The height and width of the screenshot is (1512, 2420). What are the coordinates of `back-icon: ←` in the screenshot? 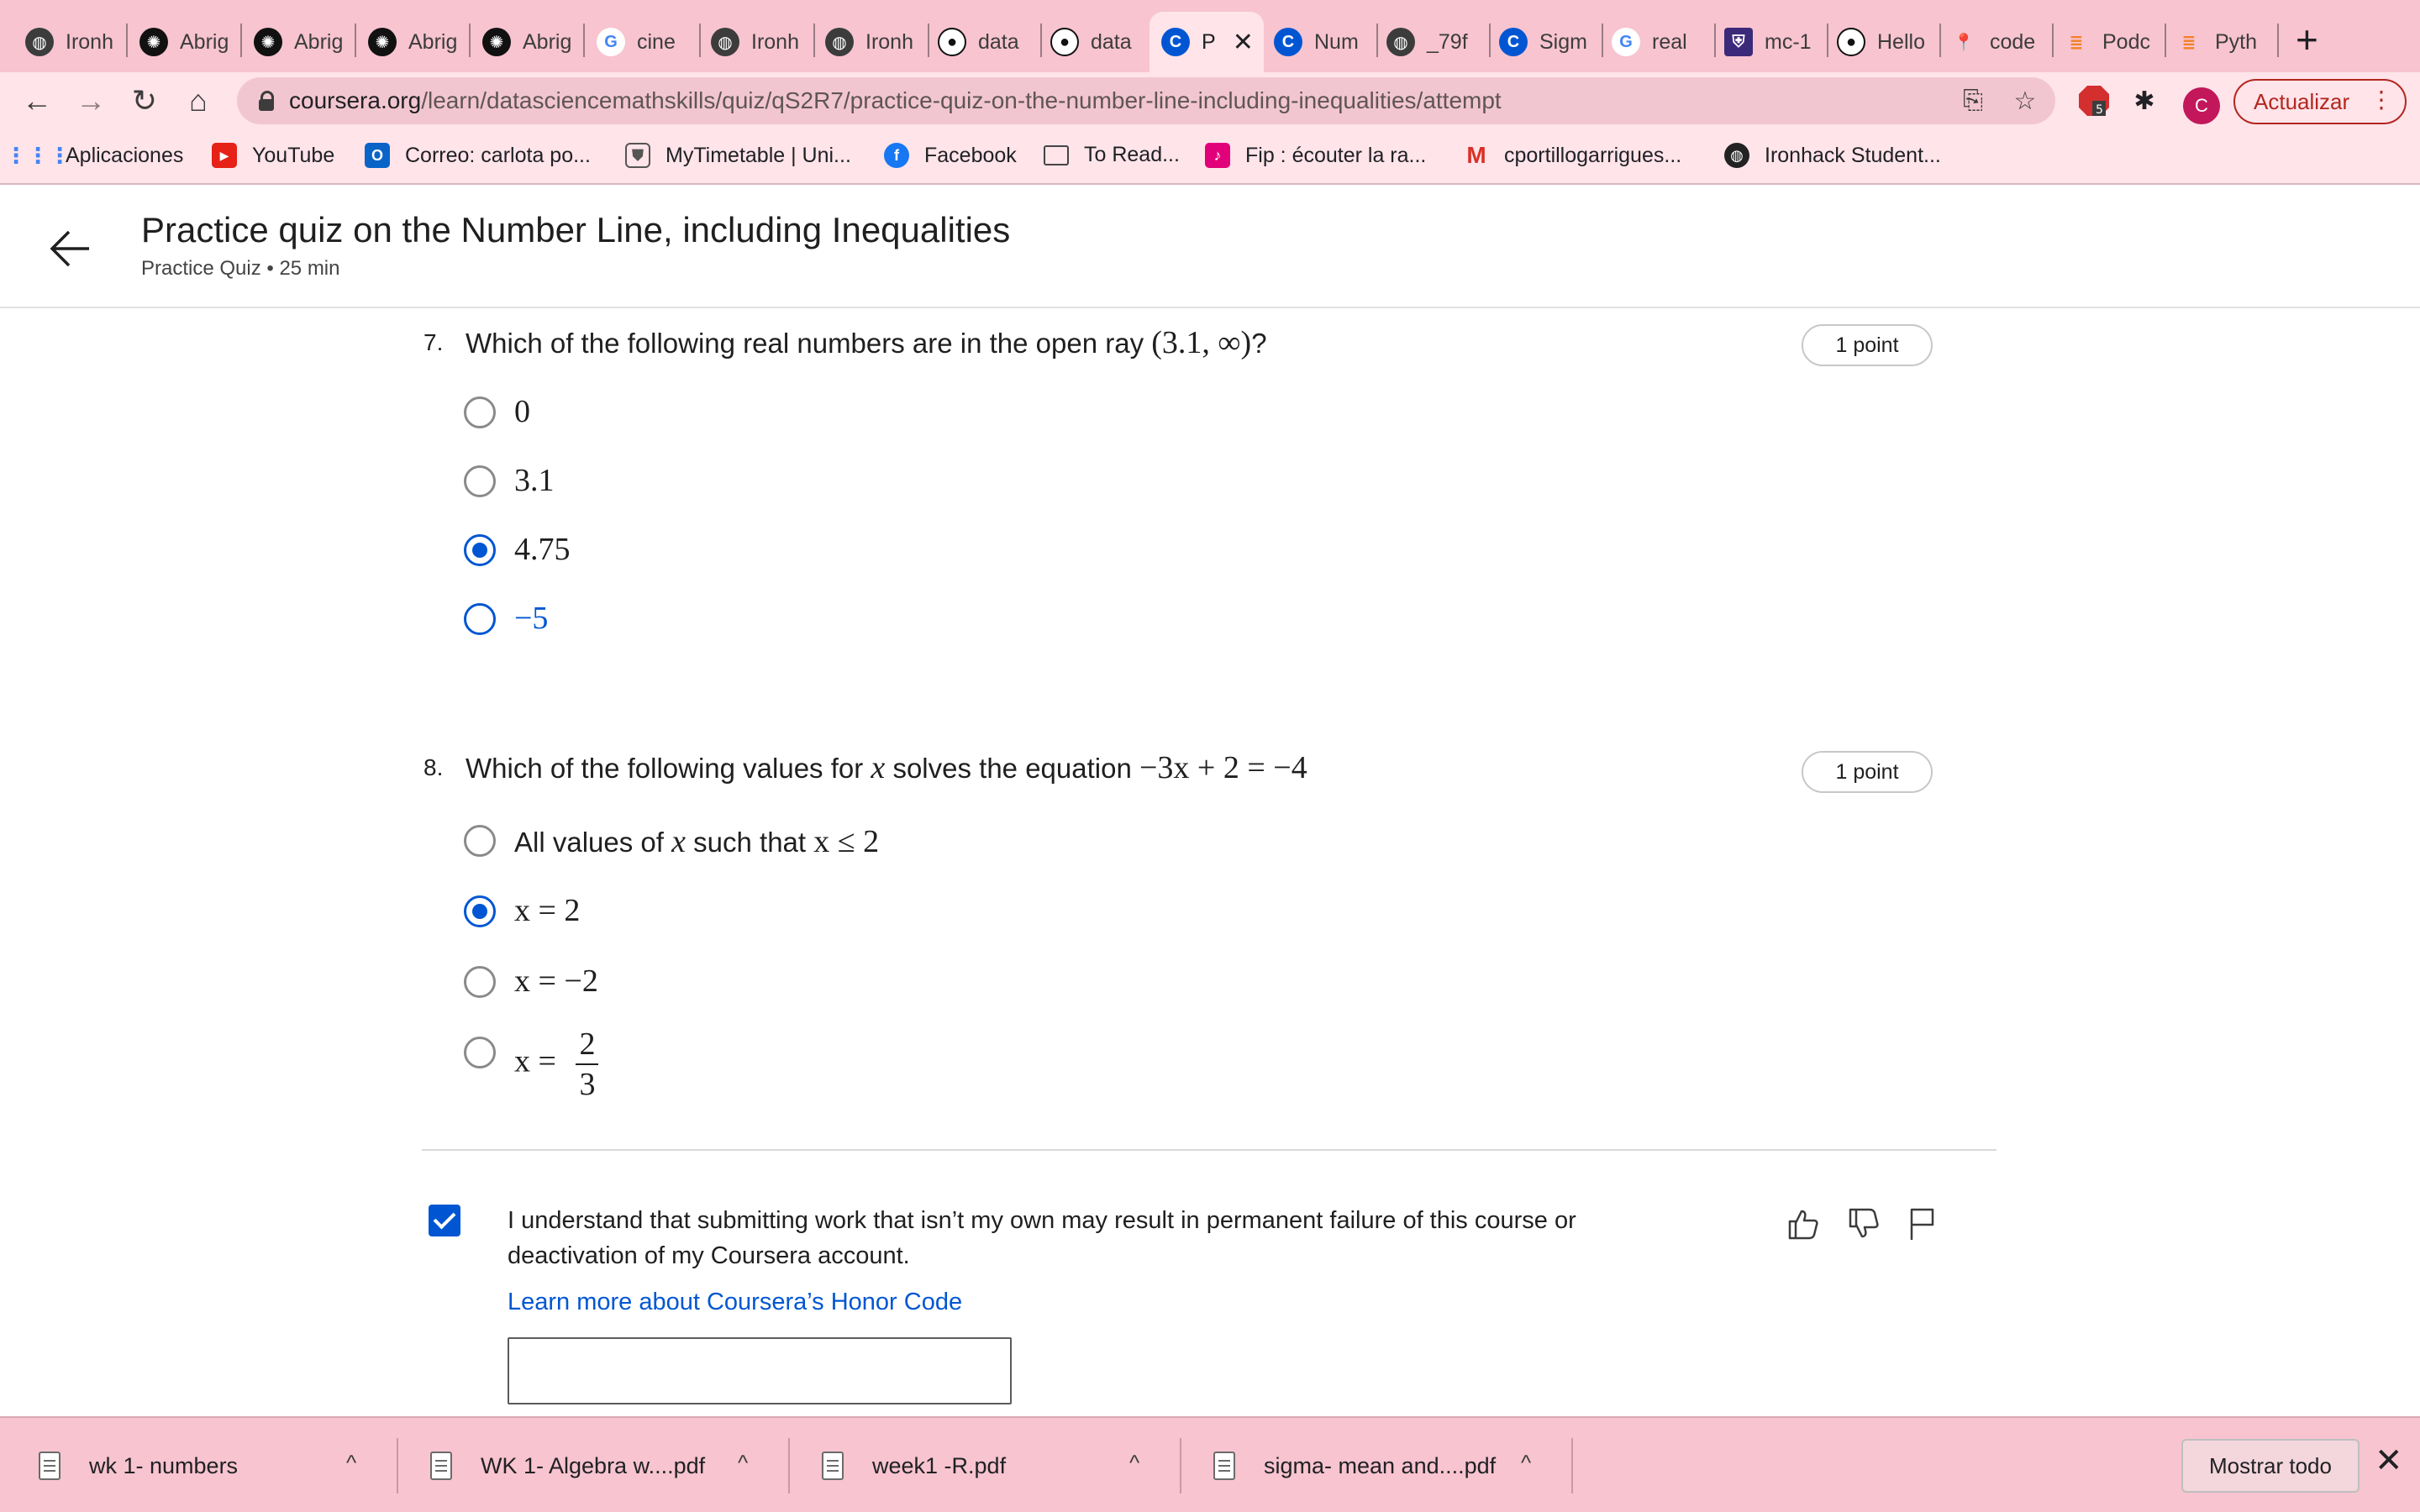 It's located at (37, 101).